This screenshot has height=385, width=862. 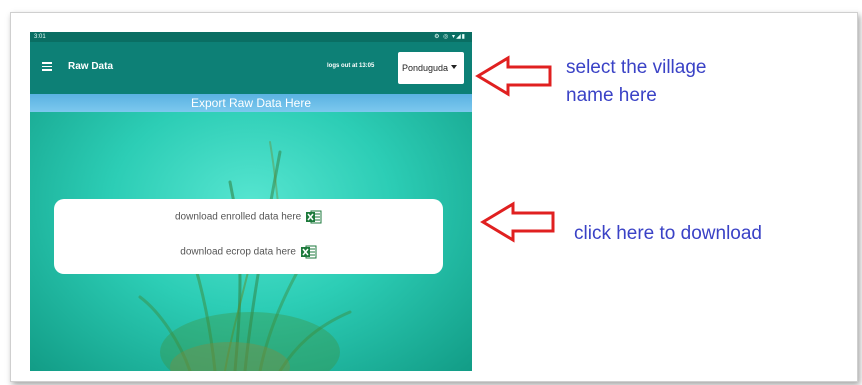 What do you see at coordinates (238, 252) in the screenshot?
I see `download-ecrop-label: download ecrop data here` at bounding box center [238, 252].